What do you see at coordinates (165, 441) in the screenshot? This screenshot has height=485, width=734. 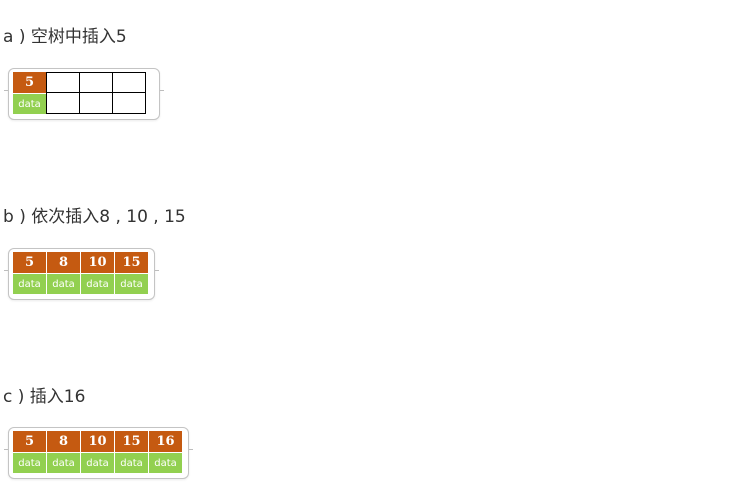 I see `key-label: 16` at bounding box center [165, 441].